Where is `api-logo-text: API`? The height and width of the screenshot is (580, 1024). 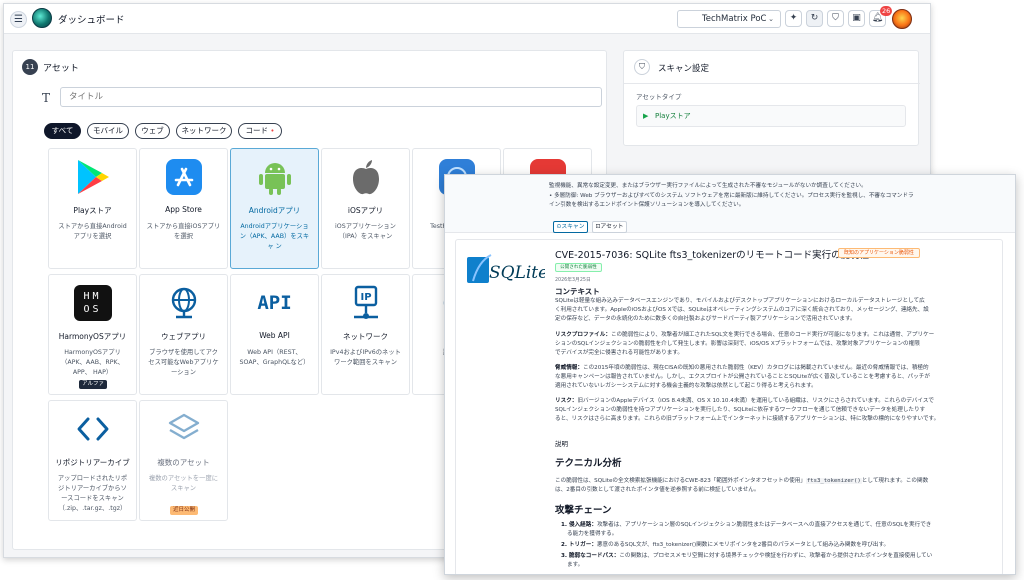
api-logo-text: API is located at coordinates (274, 303).